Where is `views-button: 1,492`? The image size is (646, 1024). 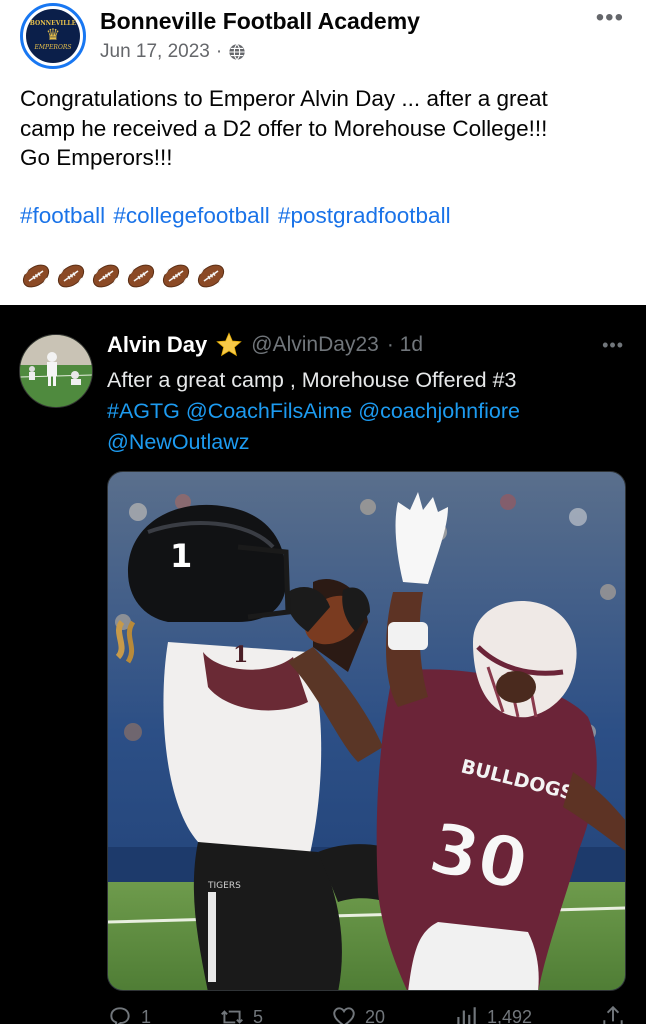
views-button: 1,492 is located at coordinates (492, 1014).